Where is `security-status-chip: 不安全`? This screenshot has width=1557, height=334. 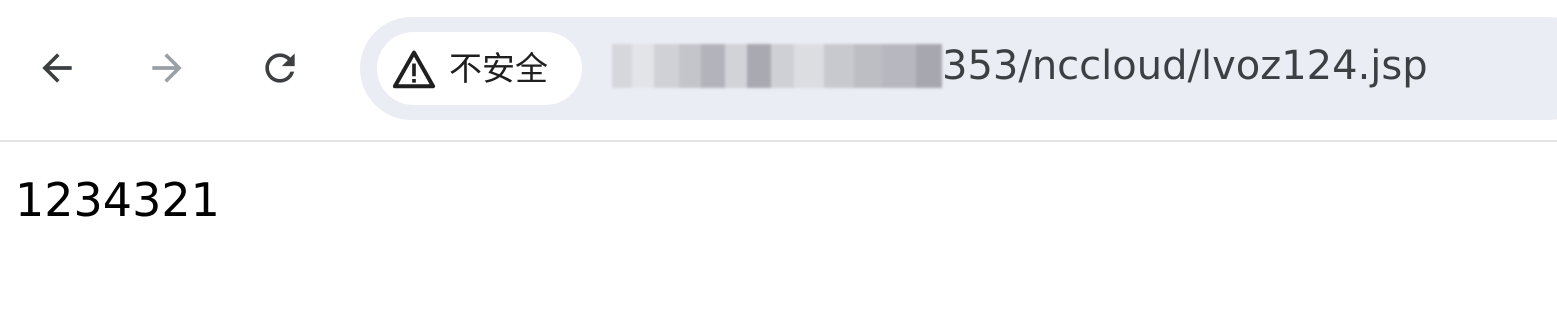 security-status-chip: 不安全 is located at coordinates (479, 68).